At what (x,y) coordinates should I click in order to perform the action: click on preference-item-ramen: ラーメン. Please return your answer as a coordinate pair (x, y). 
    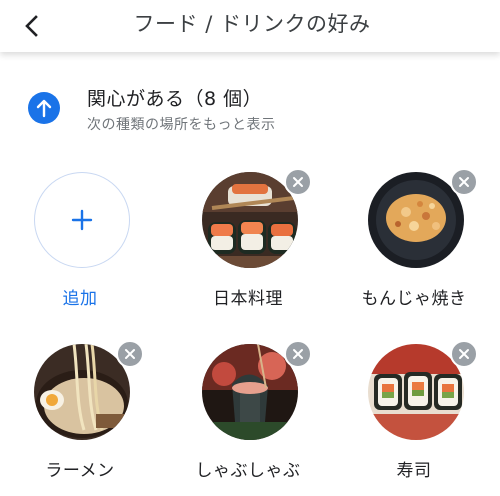
    Looking at the image, I should click on (80, 417).